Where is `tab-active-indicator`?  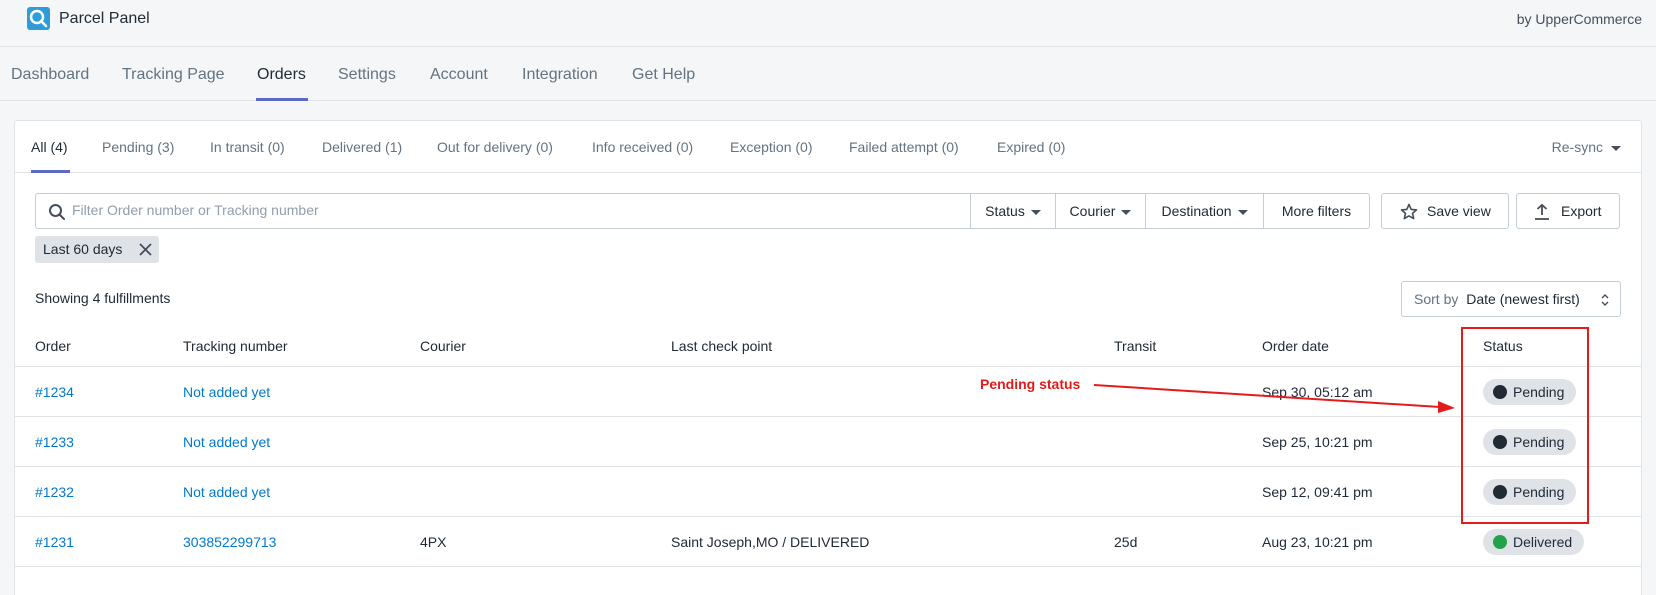
tab-active-indicator is located at coordinates (50, 171).